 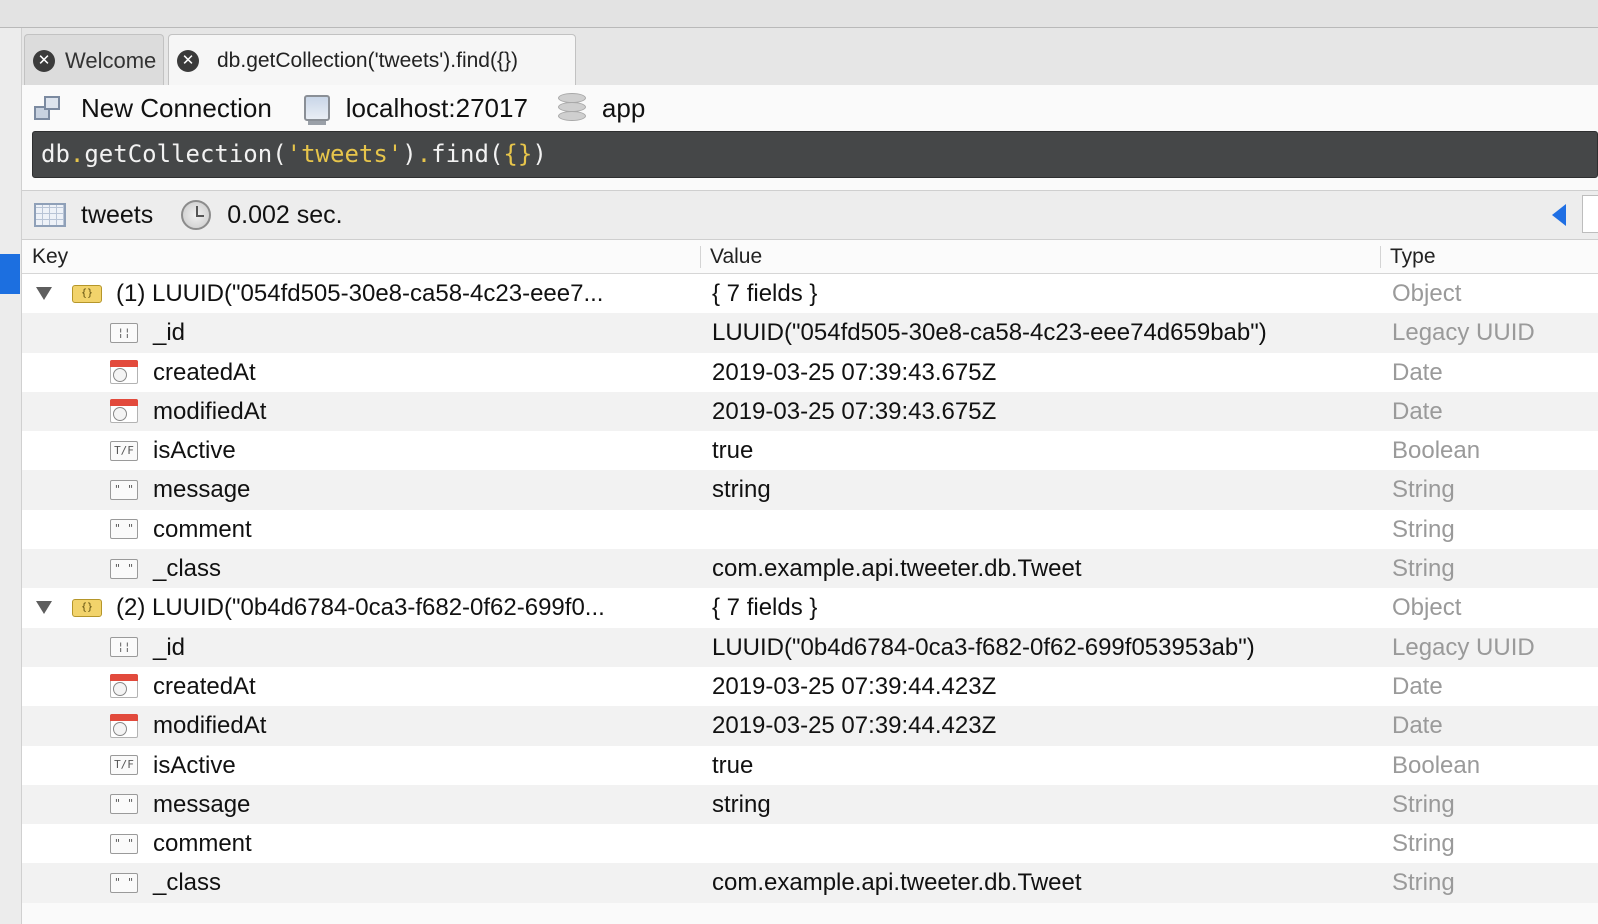 I want to click on field-row: createdAt 2019-03-25 07:39:44.423Z Date, so click(x=810, y=686).